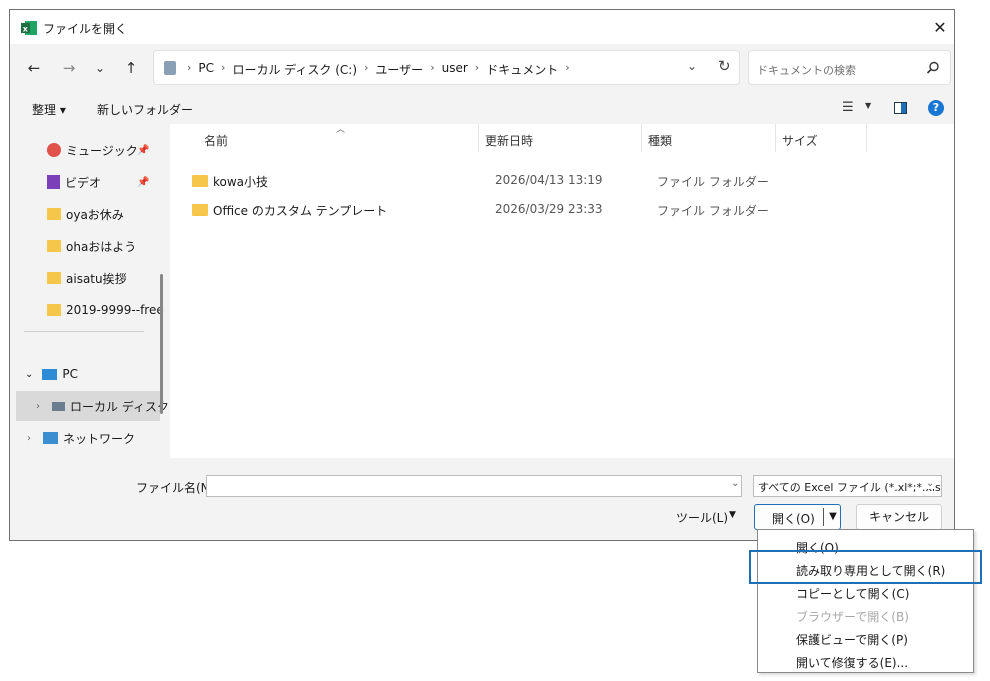 The height and width of the screenshot is (681, 990). What do you see at coordinates (97, 374) in the screenshot?
I see `sidebar-item-pc: ⌄ PC` at bounding box center [97, 374].